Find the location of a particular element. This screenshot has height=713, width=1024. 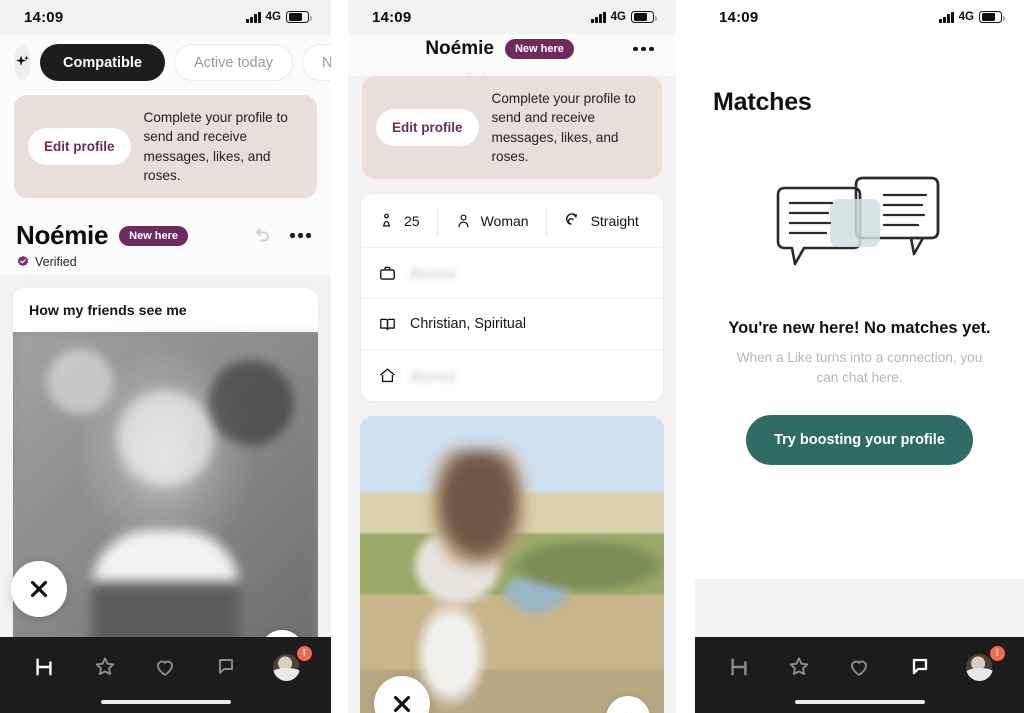

height-person-icon is located at coordinates (386, 220).